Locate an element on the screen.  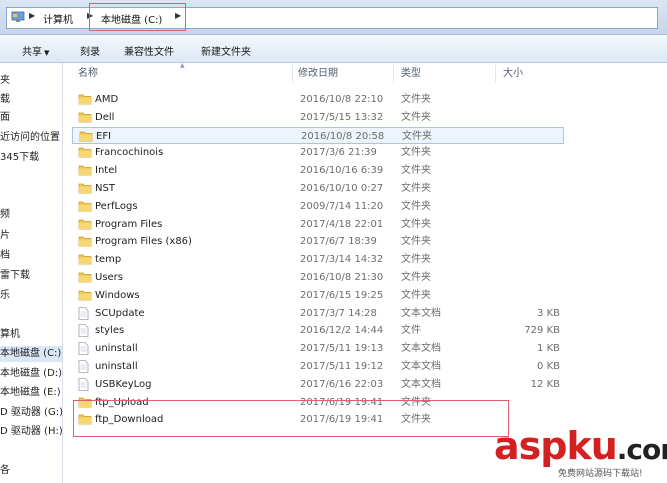
folder-row: NST 2016/10/10 0:27 文件夹 is located at coordinates (317, 188).